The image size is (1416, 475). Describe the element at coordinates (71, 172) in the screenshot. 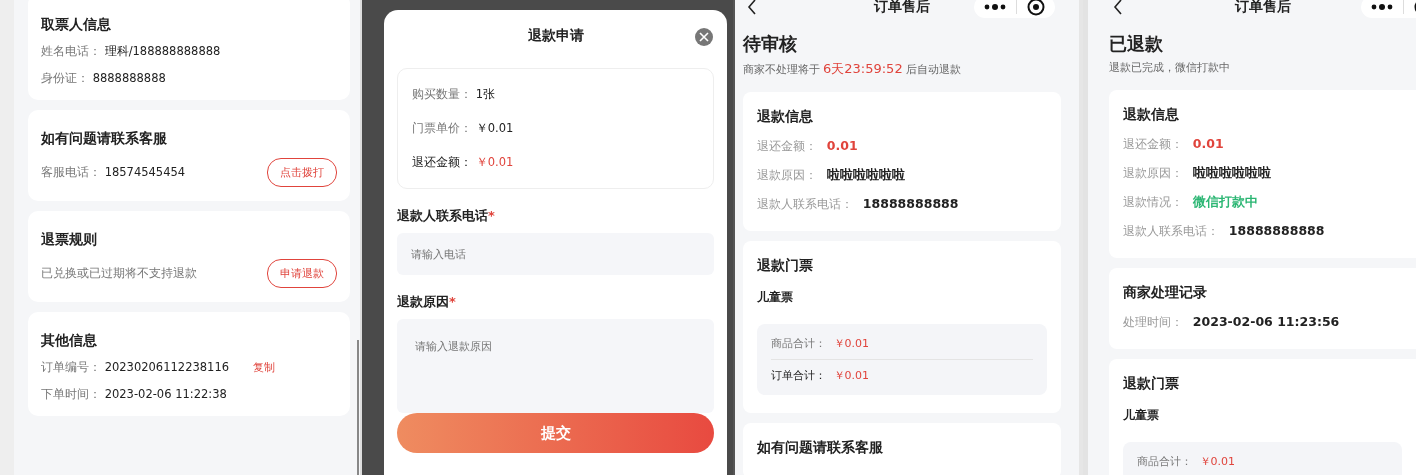

I see `field-label: 客服电话：` at that location.